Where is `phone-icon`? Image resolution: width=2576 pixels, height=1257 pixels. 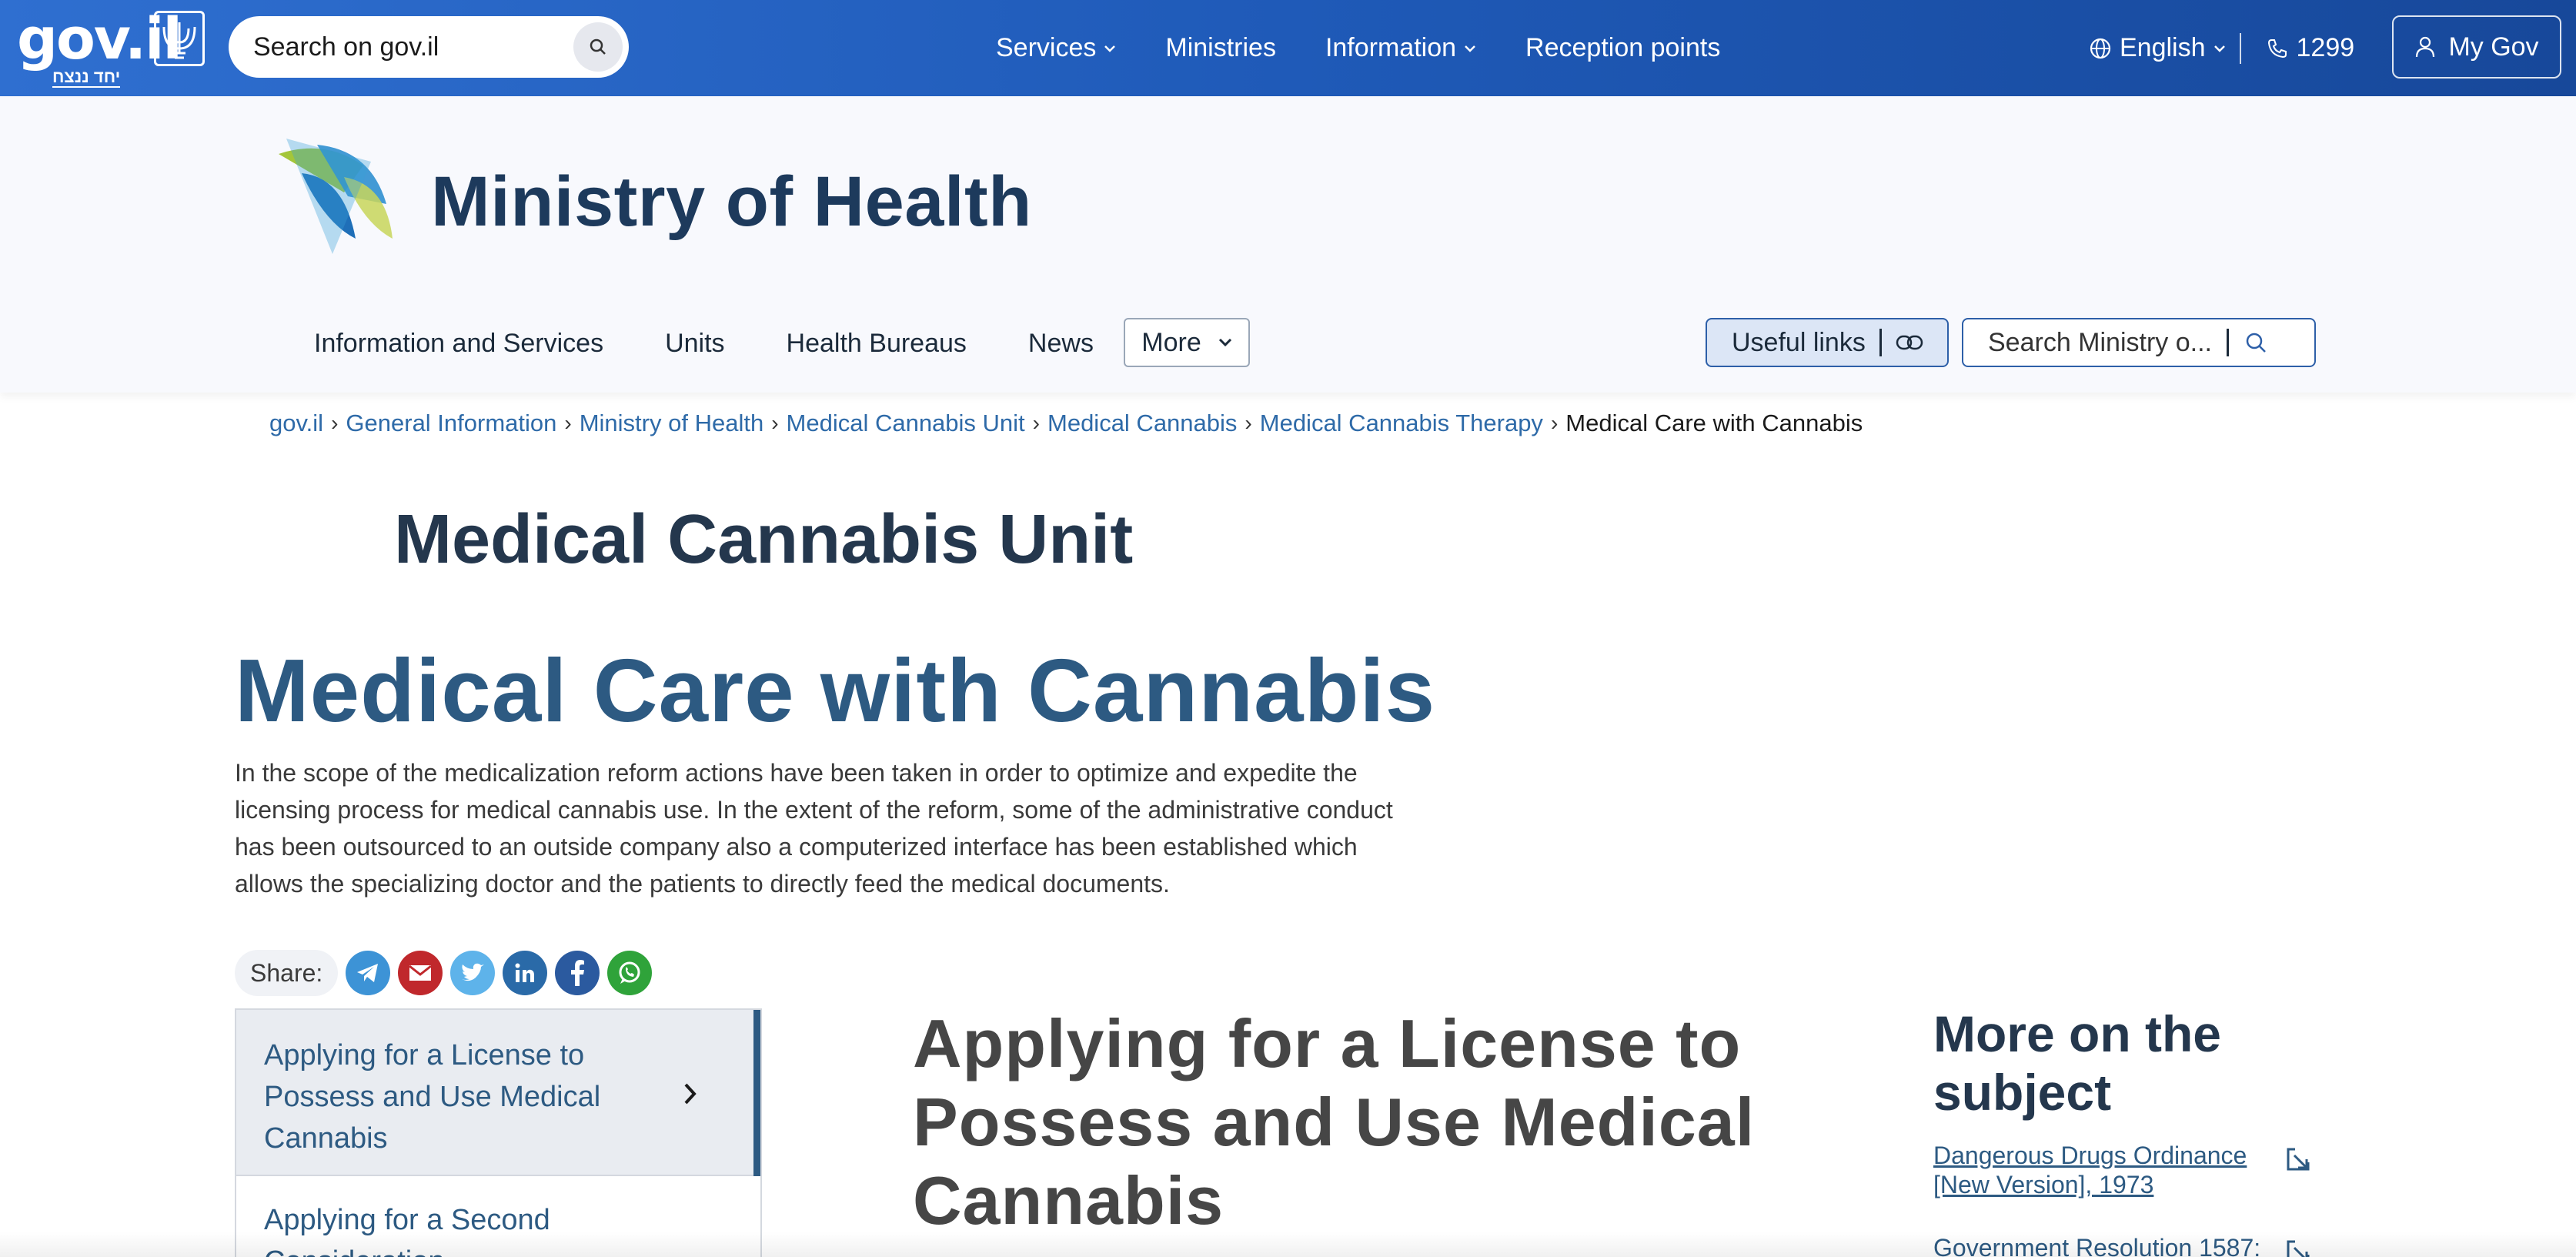
phone-icon is located at coordinates (2277, 48).